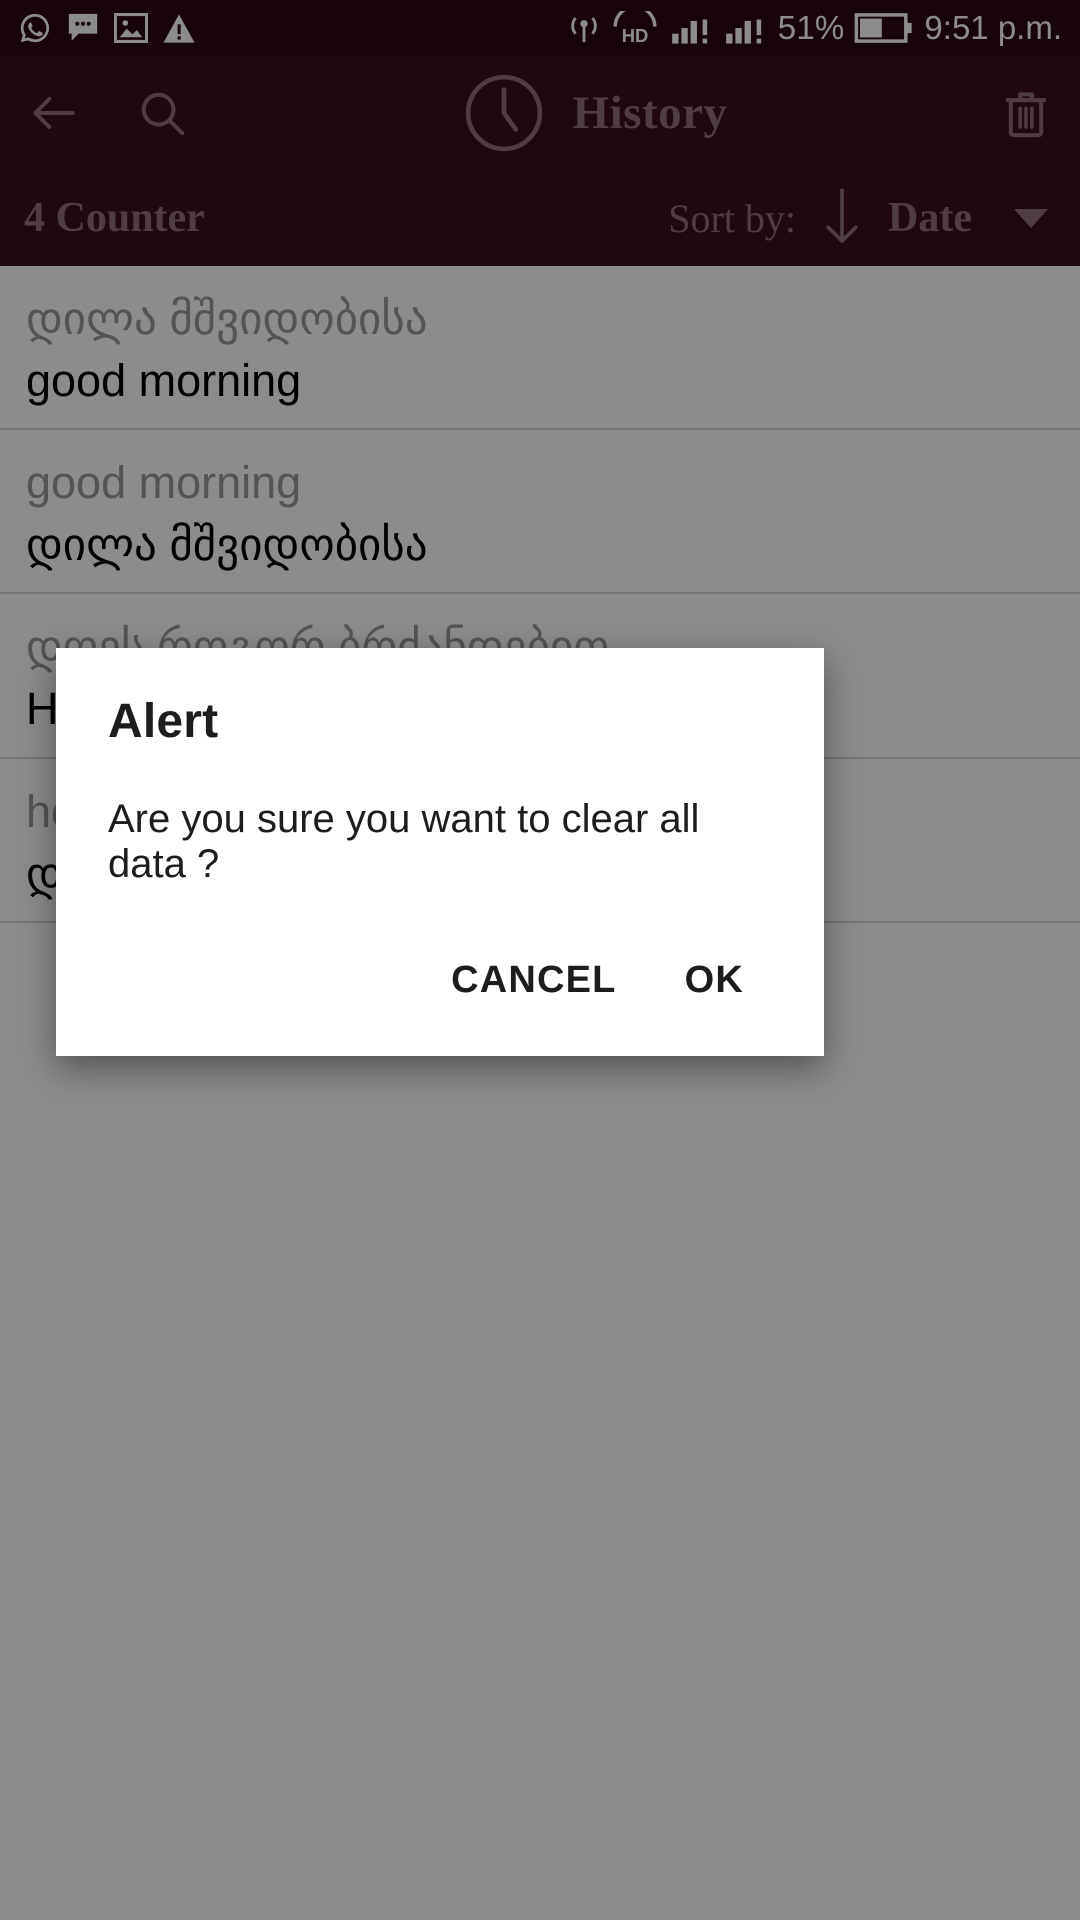 This screenshot has width=1080, height=1920. What do you see at coordinates (163, 721) in the screenshot?
I see `dialog-title: Alert` at bounding box center [163, 721].